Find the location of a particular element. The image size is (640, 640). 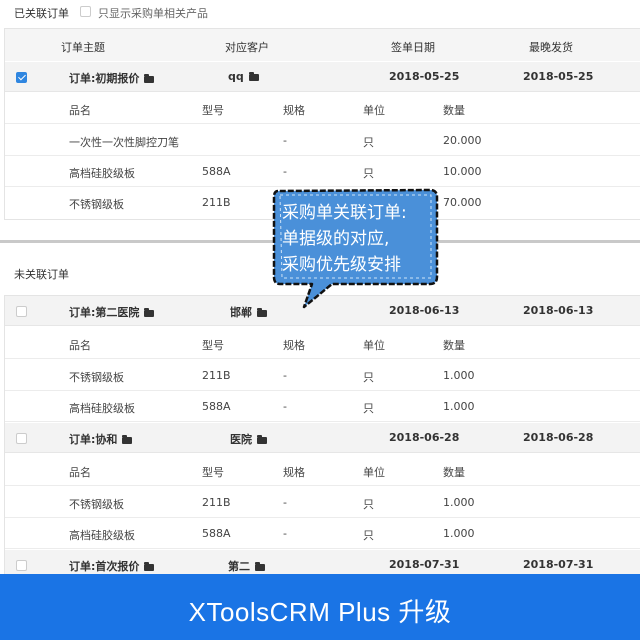

order-subject: 订单:首次报价 is located at coordinates (104, 566).